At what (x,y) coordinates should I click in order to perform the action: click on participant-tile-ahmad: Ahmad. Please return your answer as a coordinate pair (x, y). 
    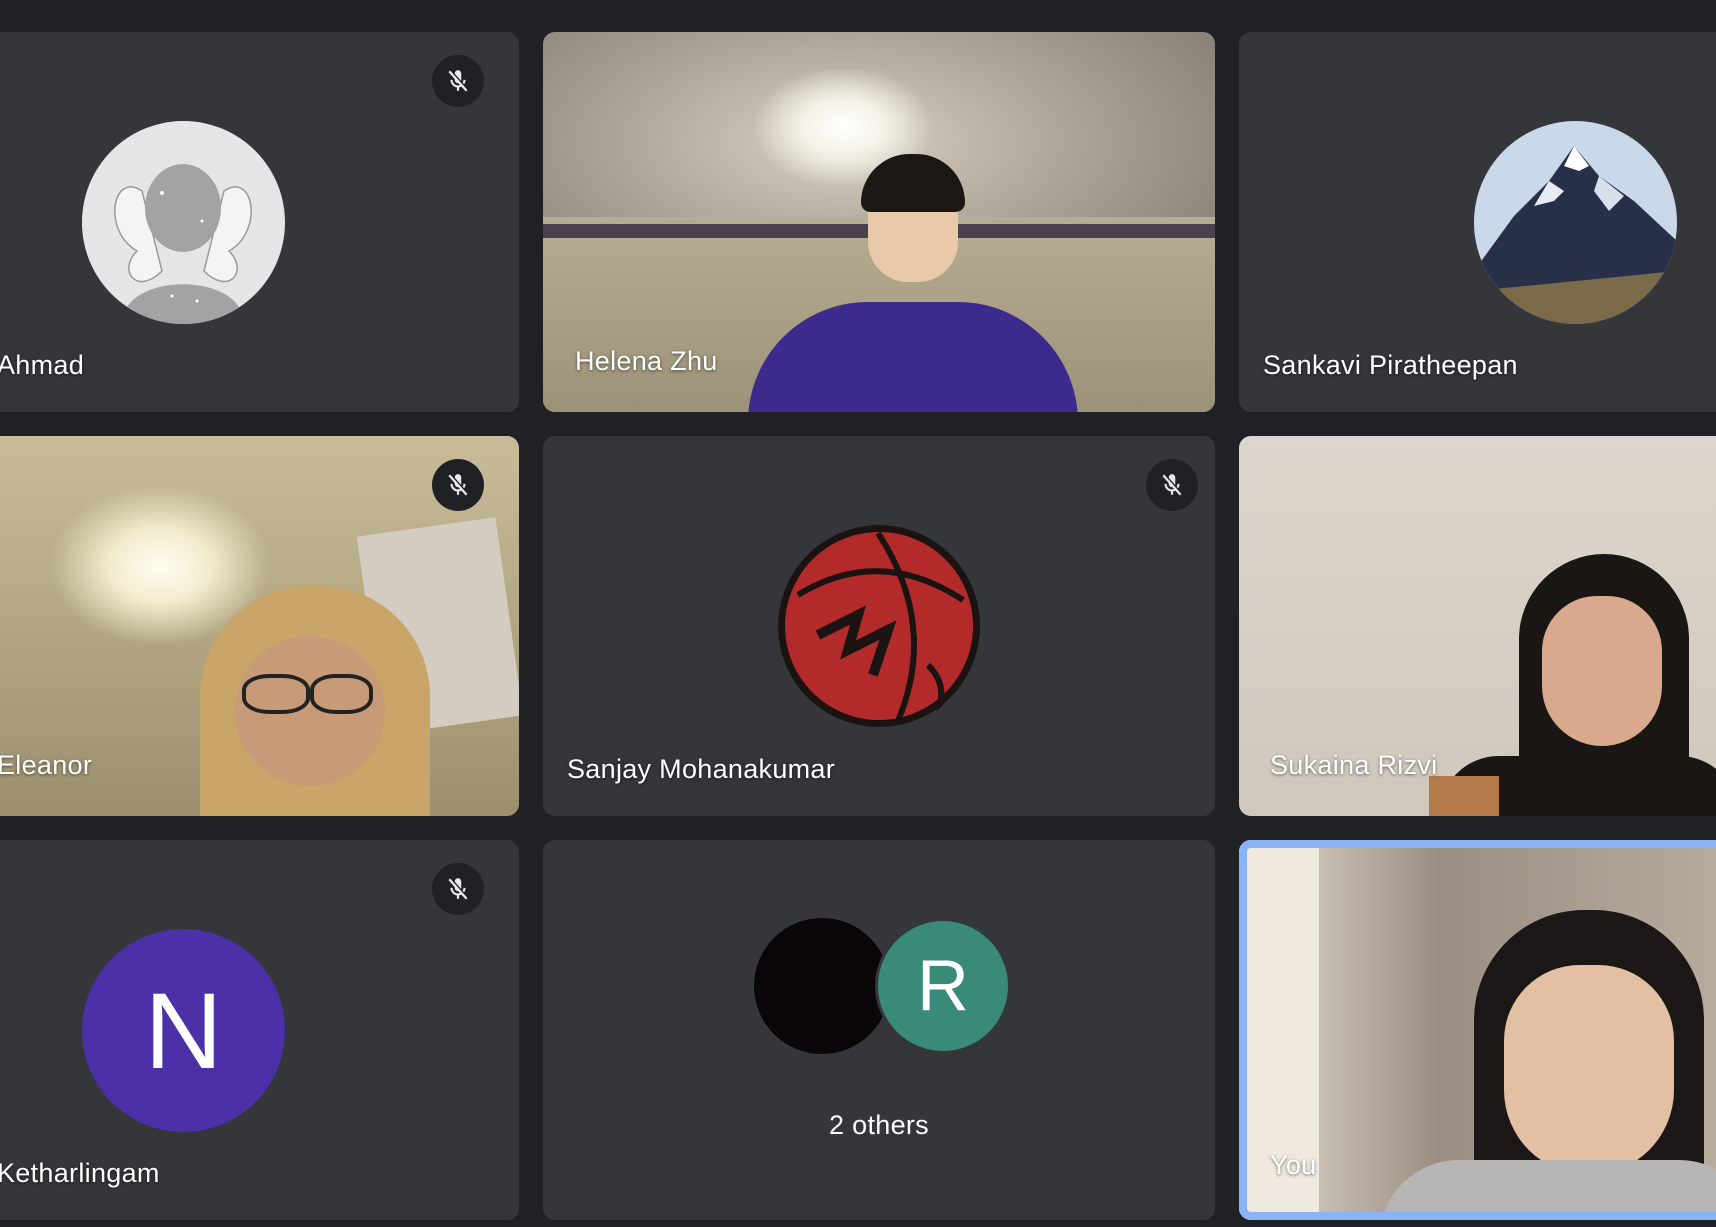
    Looking at the image, I should click on (259, 222).